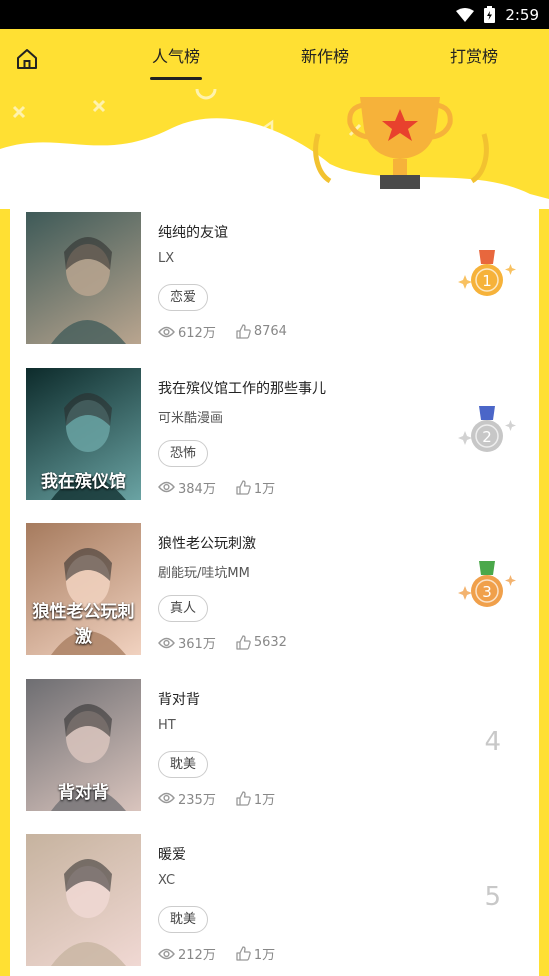  Describe the element at coordinates (492, 897) in the screenshot. I see `rank-number: 5` at that location.